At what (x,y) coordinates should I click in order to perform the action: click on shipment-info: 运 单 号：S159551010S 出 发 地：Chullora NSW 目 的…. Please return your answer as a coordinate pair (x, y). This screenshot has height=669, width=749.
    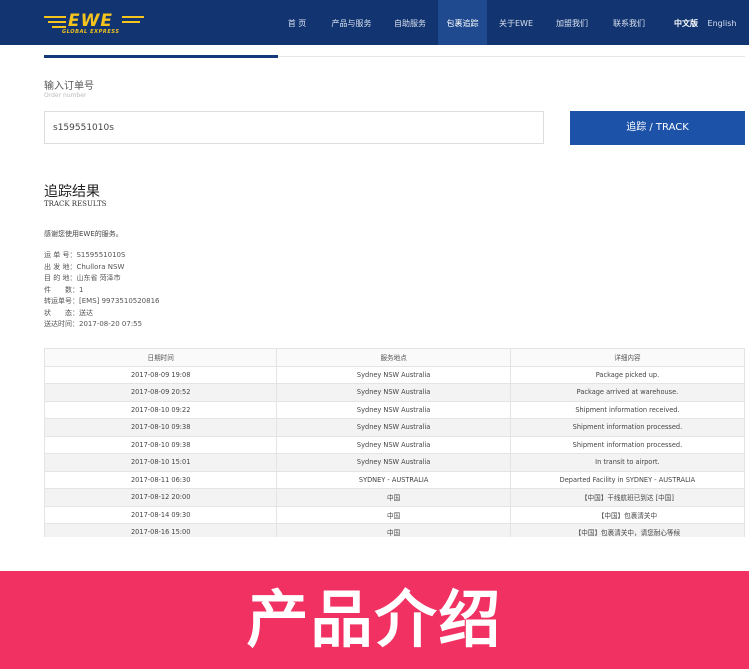
    Looking at the image, I should click on (102, 290).